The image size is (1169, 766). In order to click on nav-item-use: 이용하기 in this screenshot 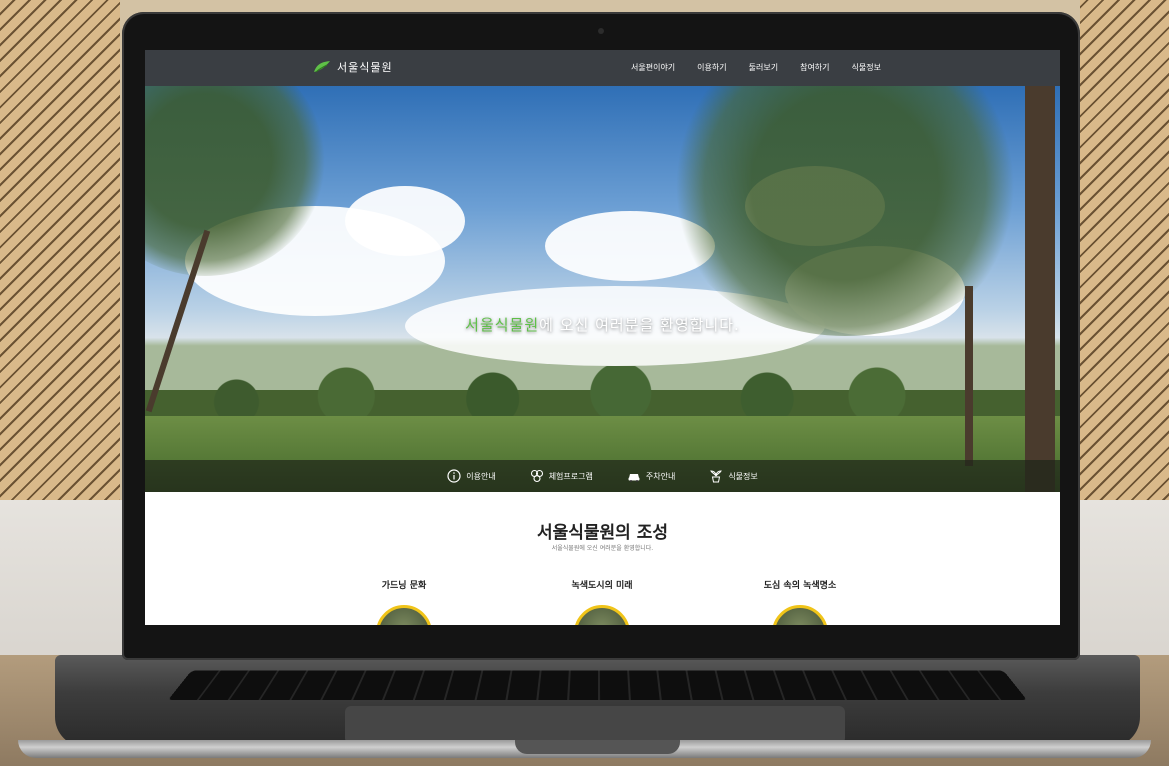, I will do `click(711, 67)`.